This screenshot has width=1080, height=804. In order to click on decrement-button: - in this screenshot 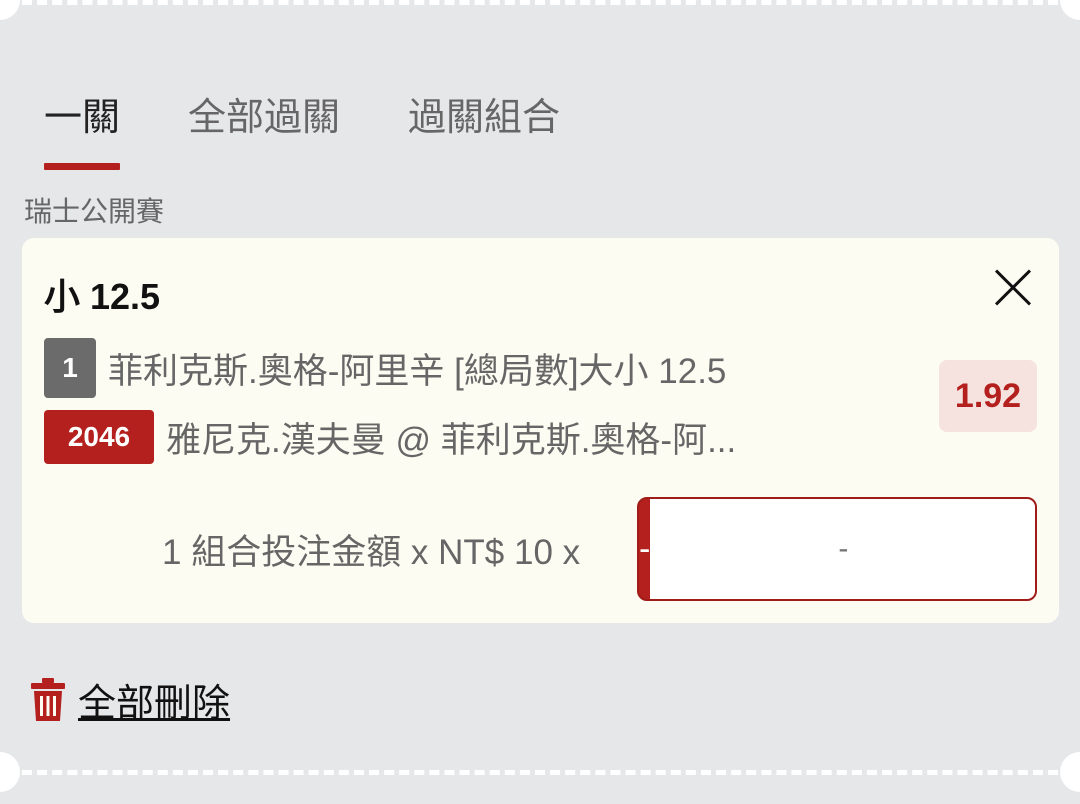, I will do `click(645, 549)`.